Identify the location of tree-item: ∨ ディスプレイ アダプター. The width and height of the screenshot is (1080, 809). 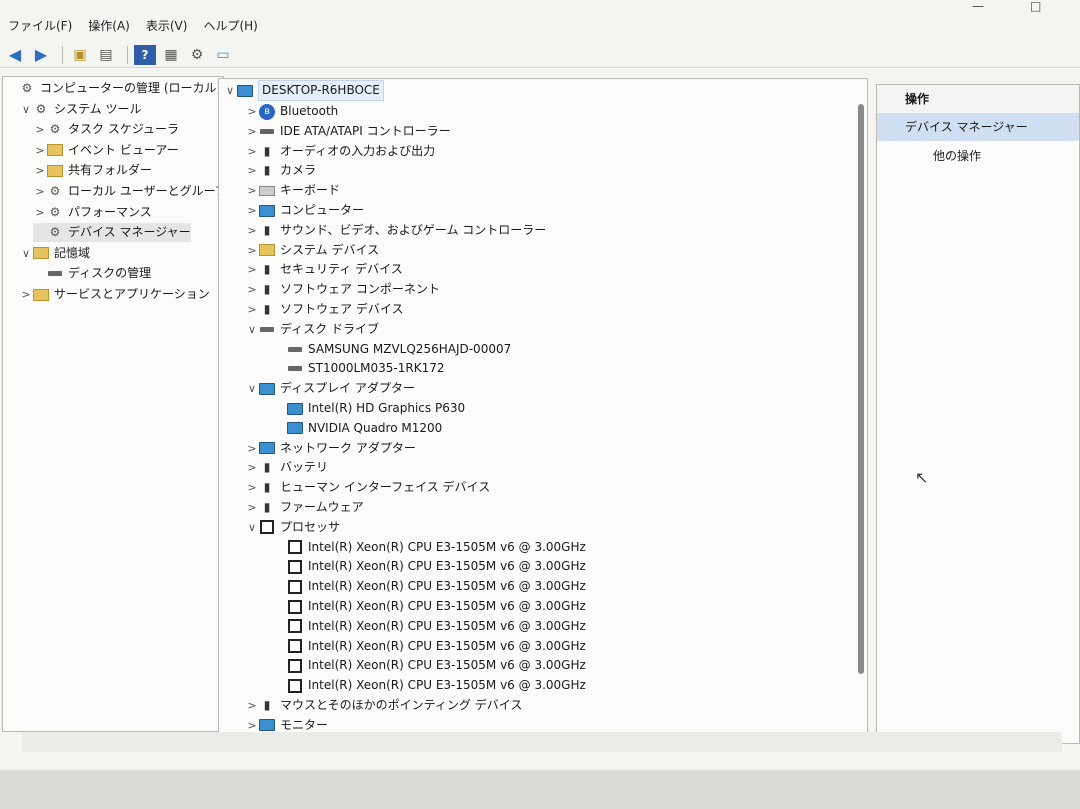
(330, 388).